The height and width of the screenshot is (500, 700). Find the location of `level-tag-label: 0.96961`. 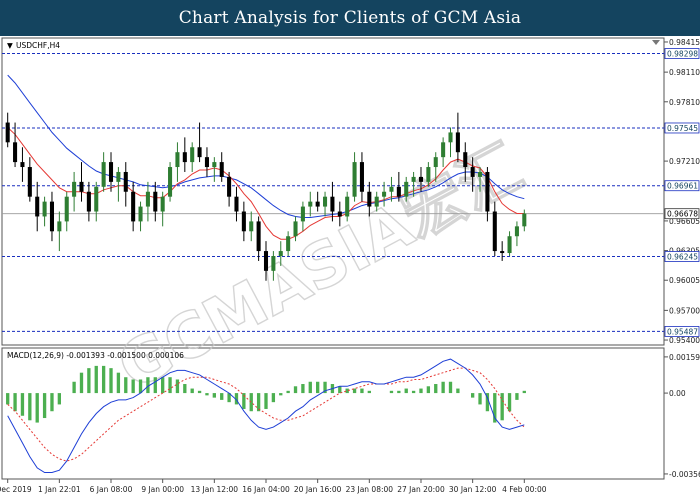

level-tag-label: 0.96961 is located at coordinates (682, 186).